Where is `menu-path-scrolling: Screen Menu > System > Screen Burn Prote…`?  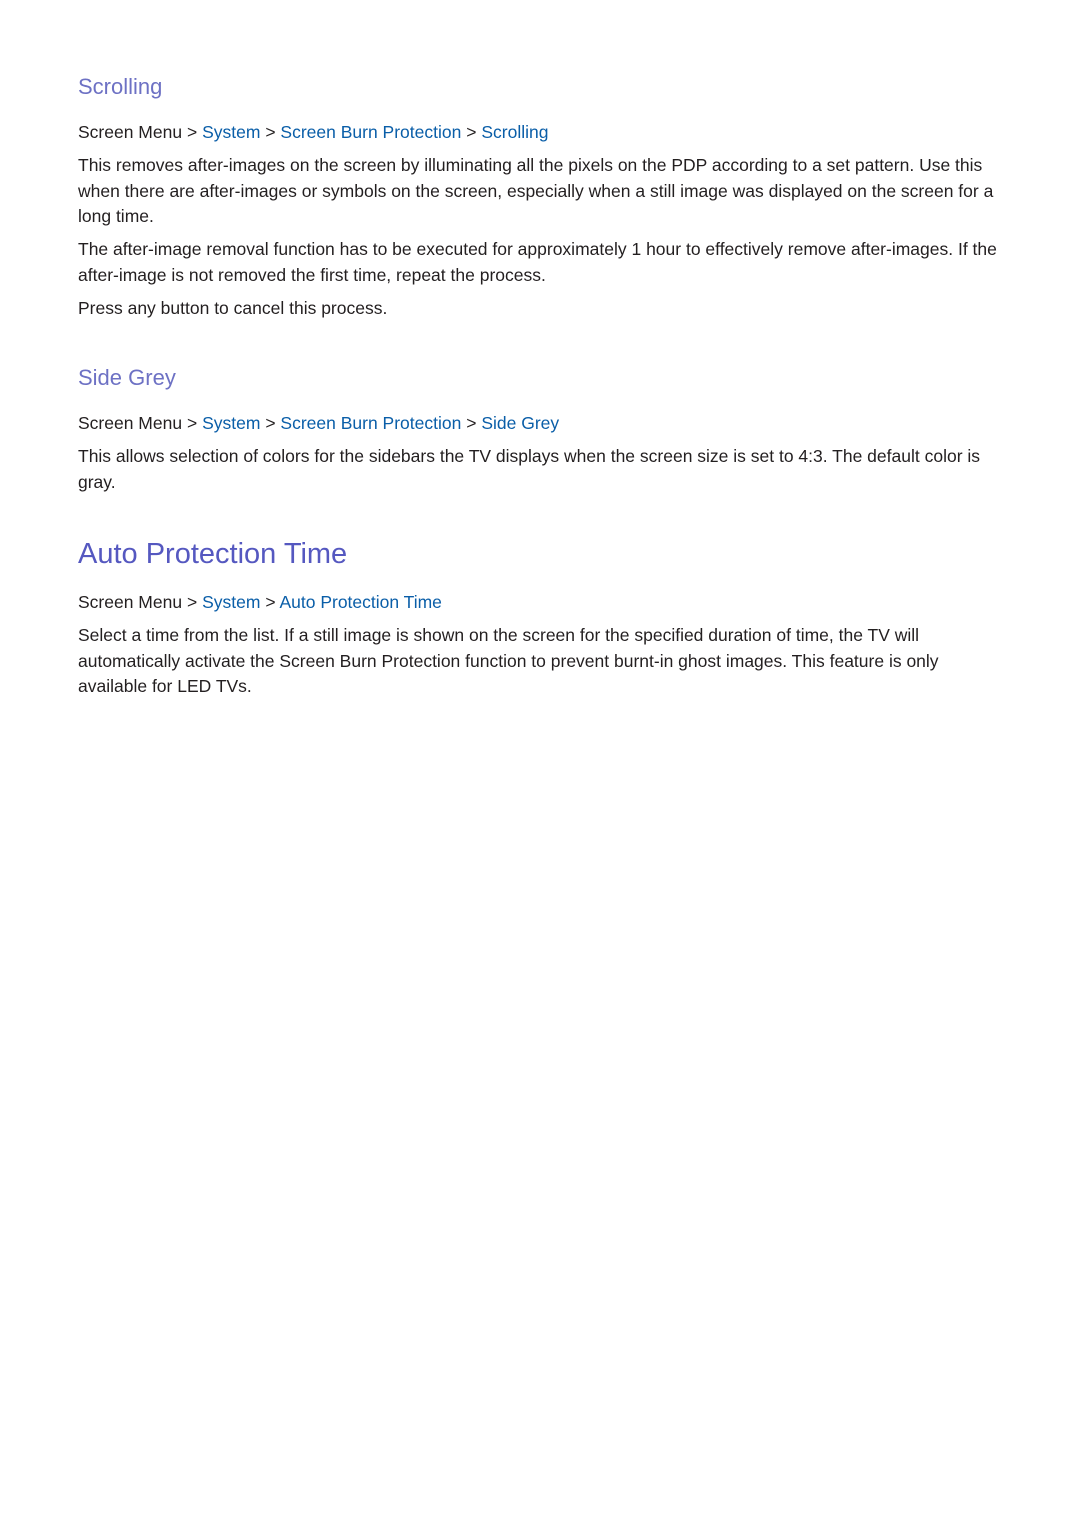
menu-path-scrolling: Screen Menu > System > Screen Burn Prote… is located at coordinates (313, 132).